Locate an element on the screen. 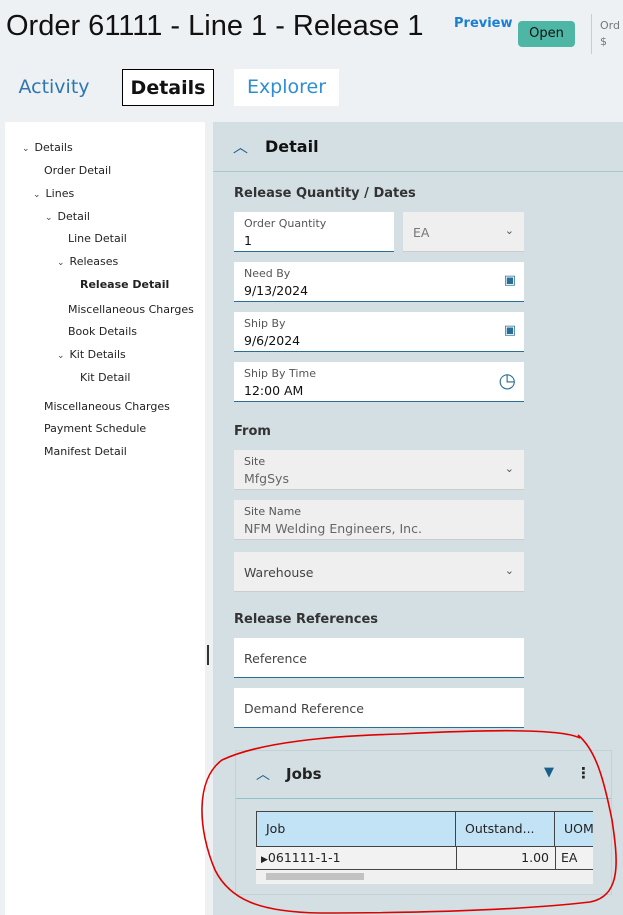  jobs-header: ︿ Jobs ▼ ⋮ is located at coordinates (423, 775).